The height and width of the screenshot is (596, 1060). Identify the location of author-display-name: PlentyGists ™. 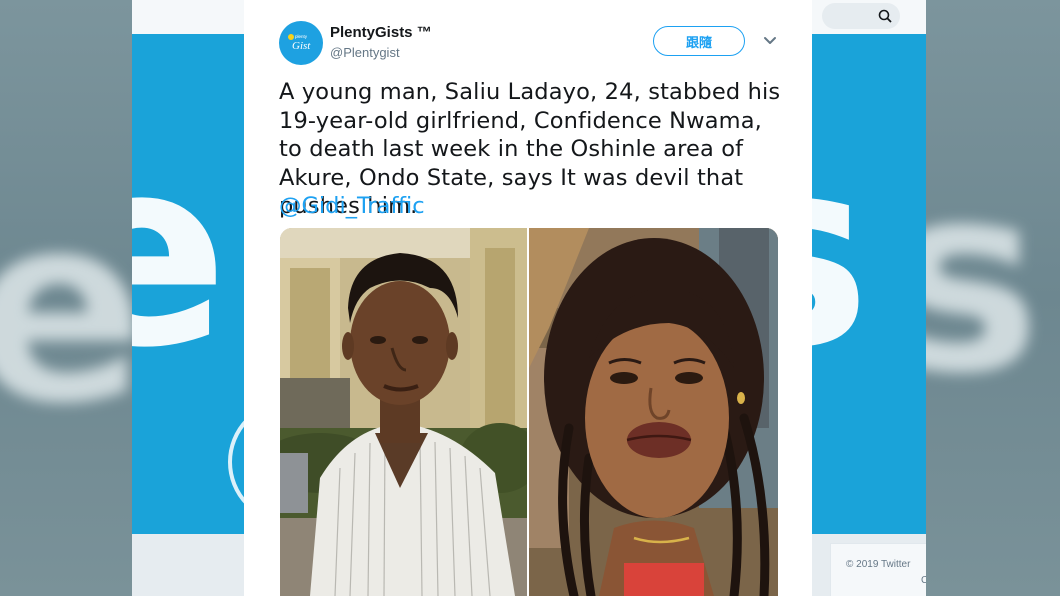
(381, 32).